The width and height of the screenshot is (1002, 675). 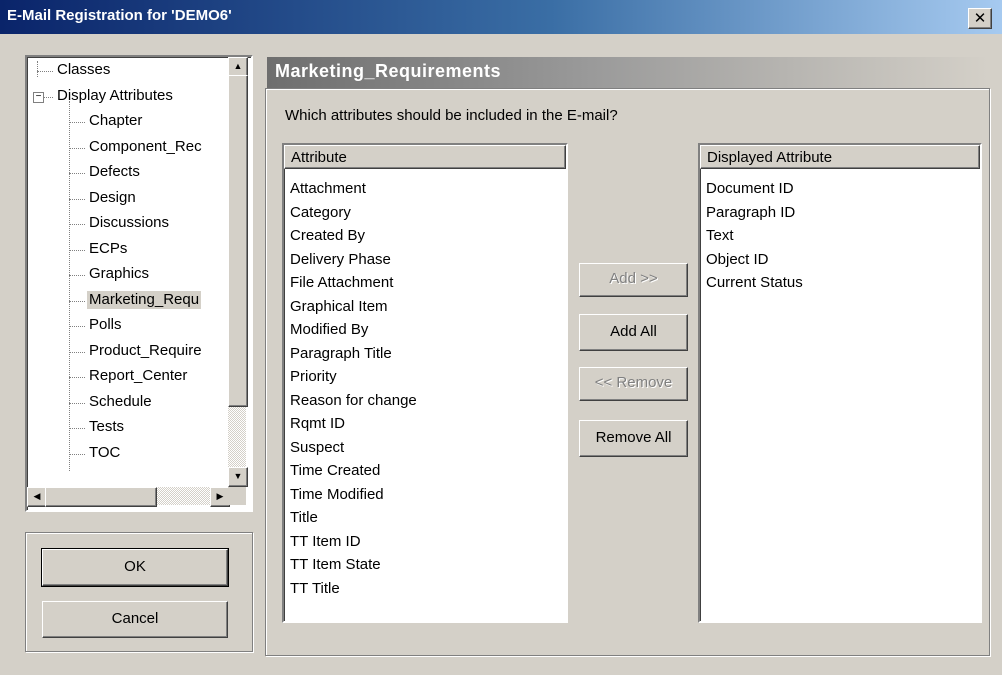 What do you see at coordinates (237, 496) in the screenshot?
I see `scroll-corner` at bounding box center [237, 496].